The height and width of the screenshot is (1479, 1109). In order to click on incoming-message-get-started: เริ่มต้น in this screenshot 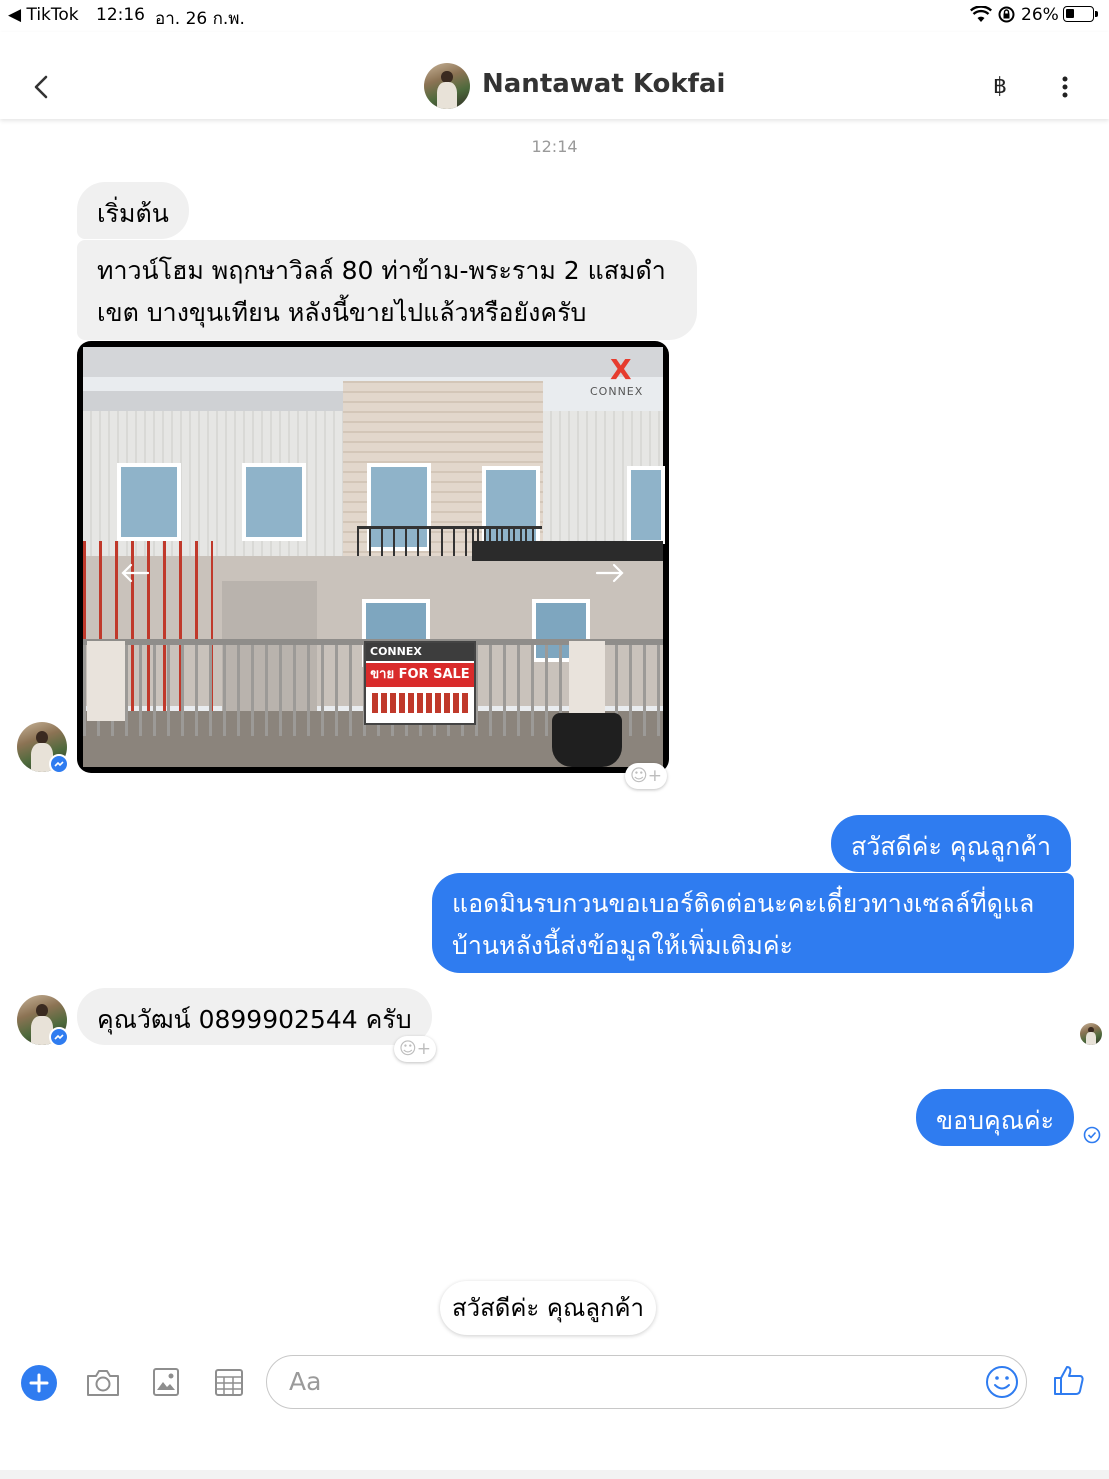, I will do `click(133, 210)`.